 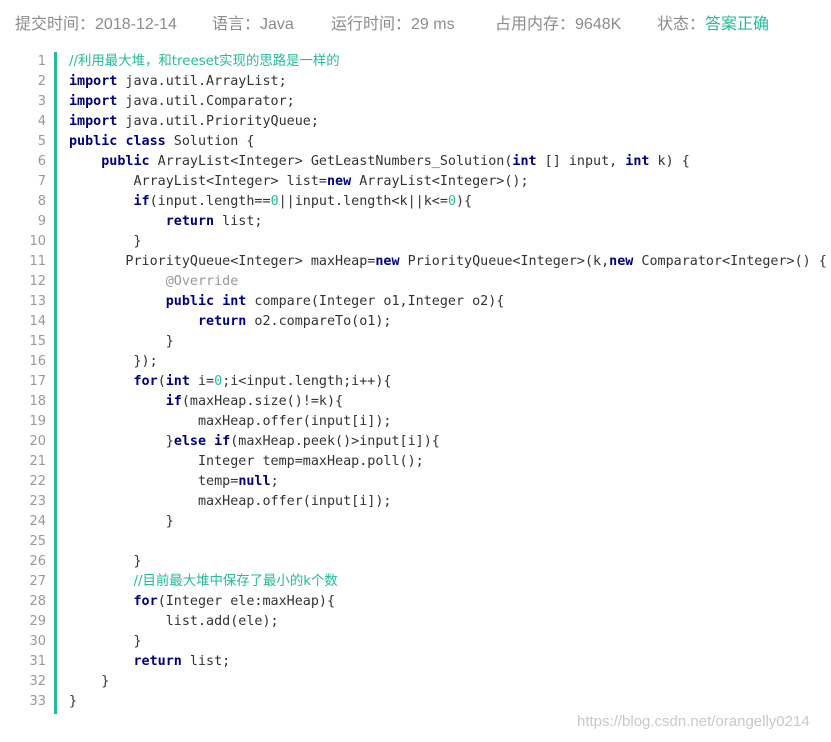 What do you see at coordinates (730, 261) in the screenshot?
I see `code-text: Comparator<Integer>() {` at bounding box center [730, 261].